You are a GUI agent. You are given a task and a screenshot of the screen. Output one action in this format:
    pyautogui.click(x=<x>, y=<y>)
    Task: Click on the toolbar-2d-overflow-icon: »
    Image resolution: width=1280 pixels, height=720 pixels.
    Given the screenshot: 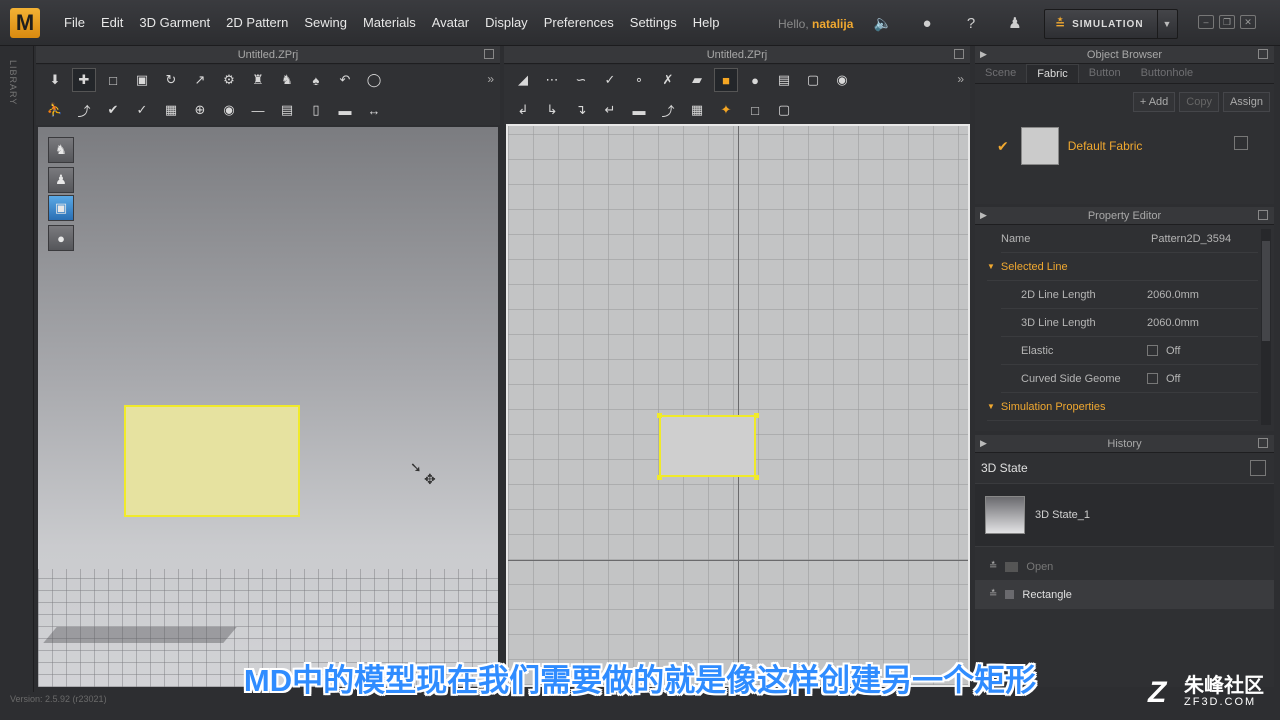 What is the action you would take?
    pyautogui.click(x=960, y=79)
    